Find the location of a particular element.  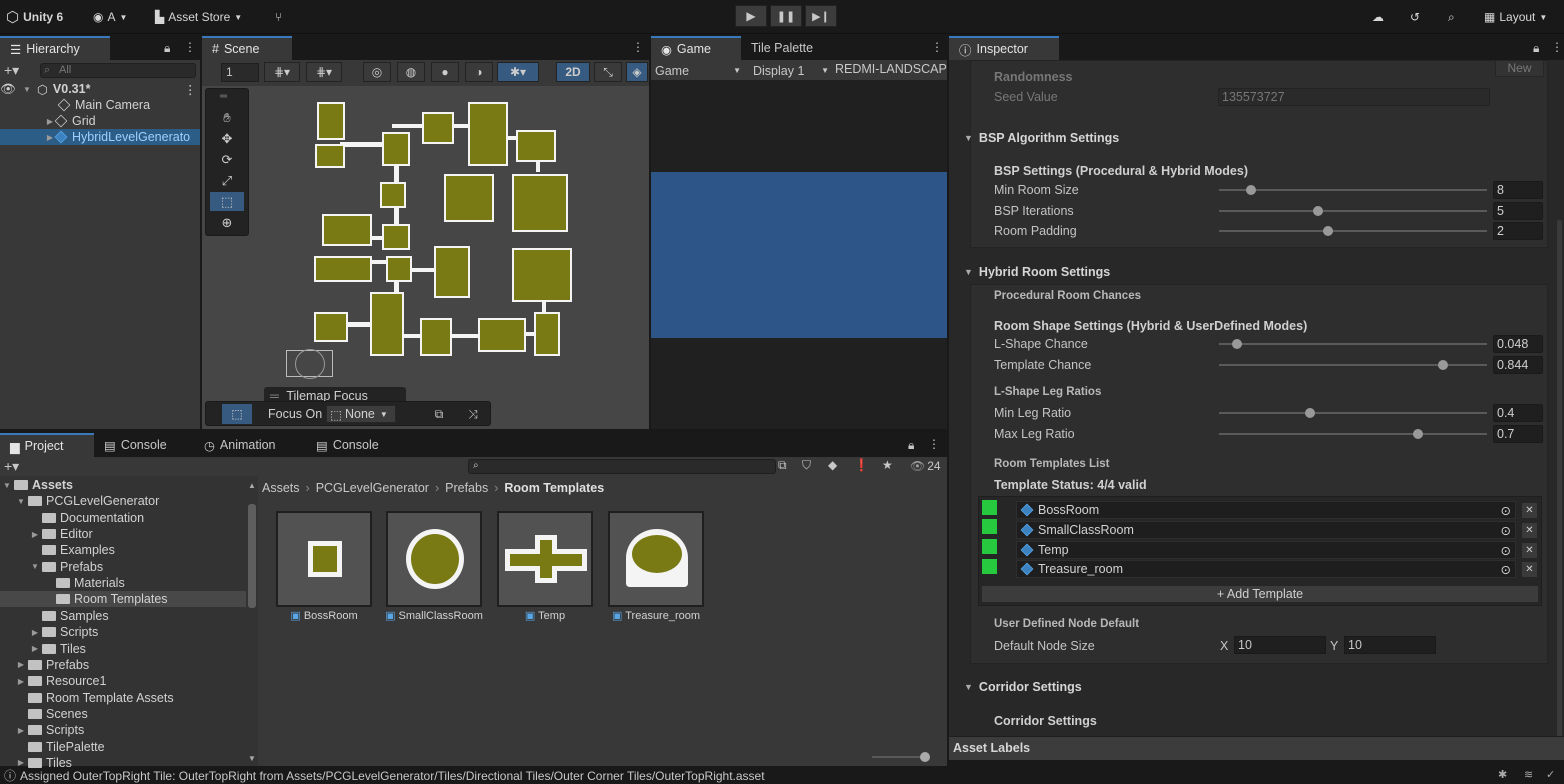

asset-label: ▣ SmallClassRoom is located at coordinates (434, 615).